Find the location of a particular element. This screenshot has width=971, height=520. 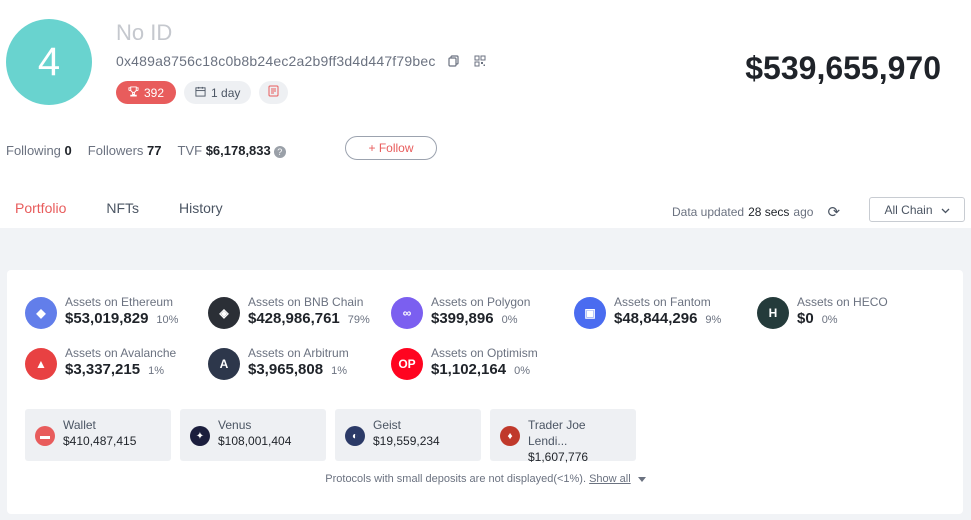

chain-value-row: $3,965,808 1% is located at coordinates (298, 369).